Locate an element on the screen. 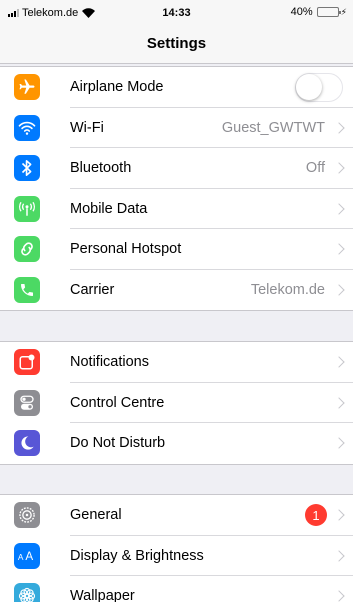 The height and width of the screenshot is (602, 353). wifi-icon is located at coordinates (27, 127).